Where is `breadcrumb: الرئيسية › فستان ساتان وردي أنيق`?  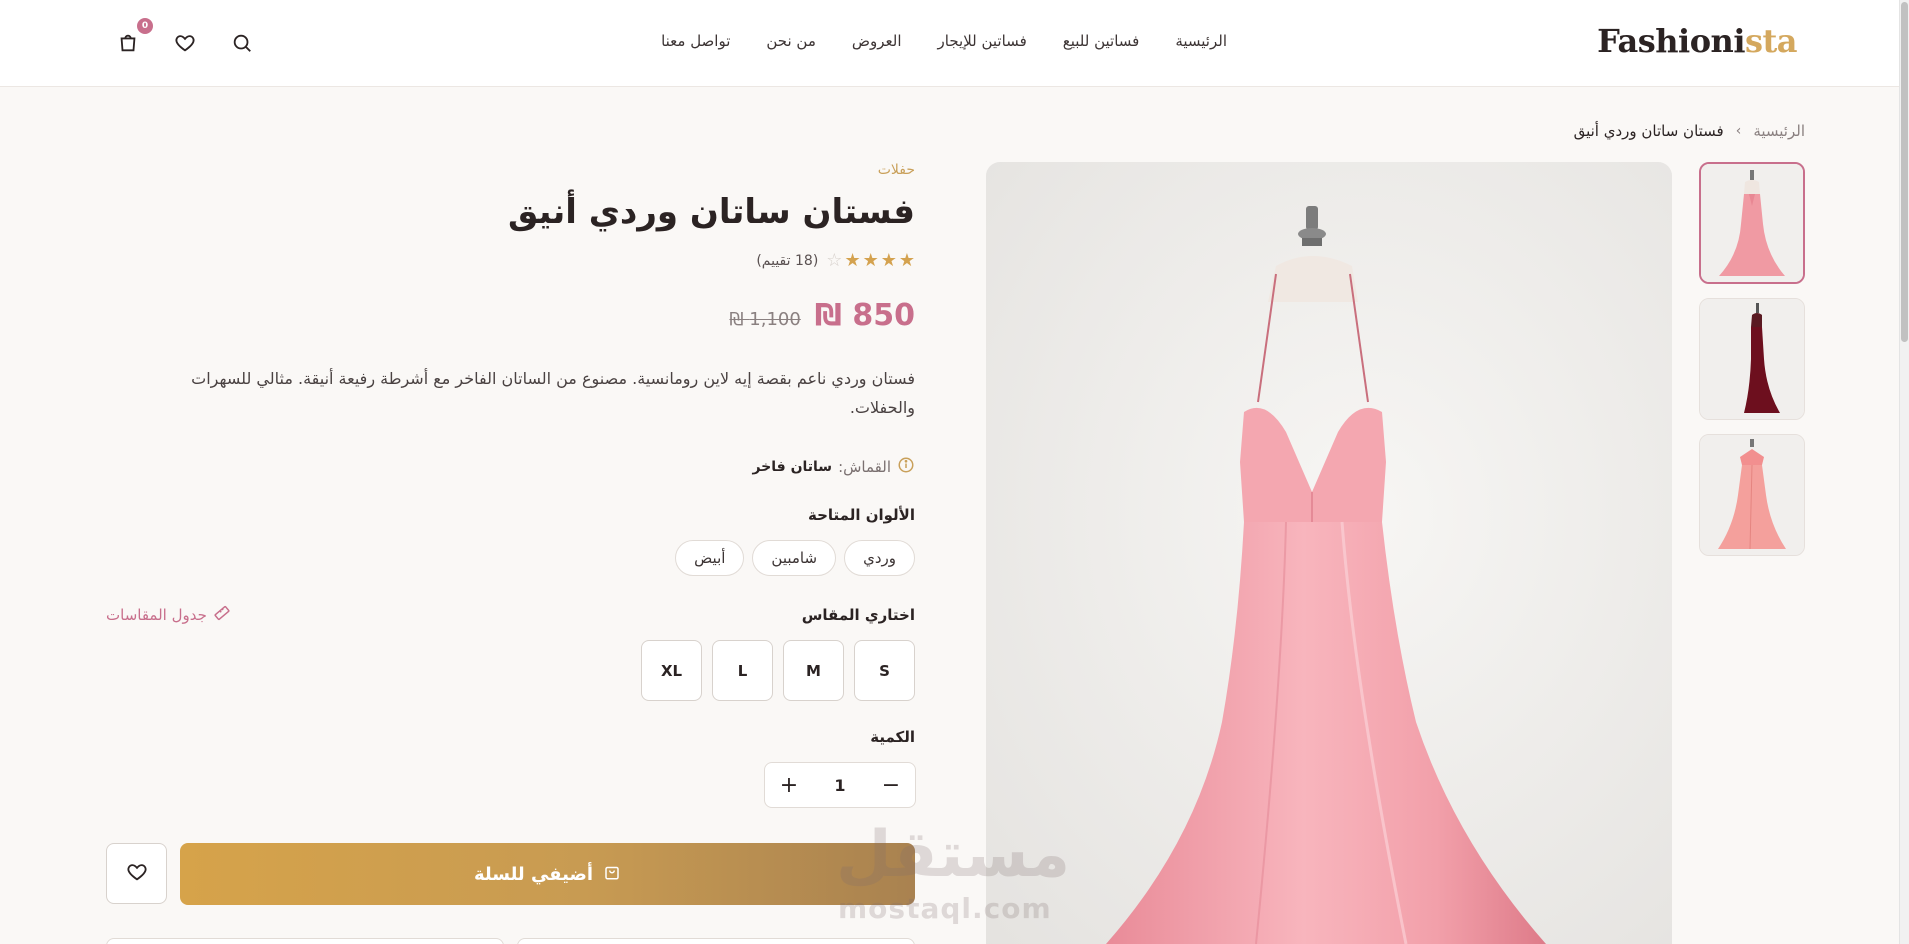 breadcrumb: الرئيسية › فستان ساتان وردي أنيق is located at coordinates (1689, 131).